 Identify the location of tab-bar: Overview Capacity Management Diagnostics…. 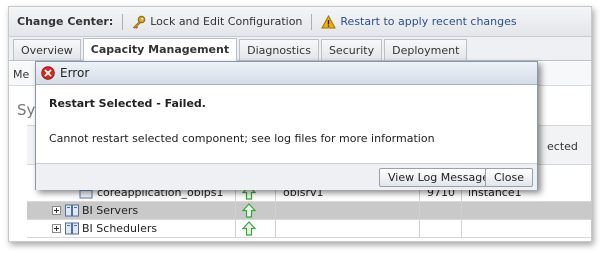
(300, 49).